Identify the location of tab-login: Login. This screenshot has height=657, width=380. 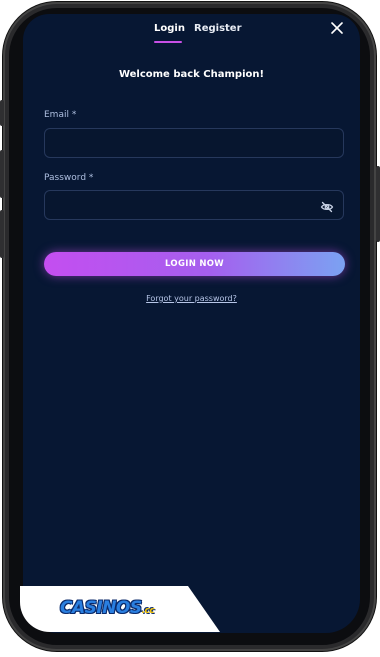
(169, 28).